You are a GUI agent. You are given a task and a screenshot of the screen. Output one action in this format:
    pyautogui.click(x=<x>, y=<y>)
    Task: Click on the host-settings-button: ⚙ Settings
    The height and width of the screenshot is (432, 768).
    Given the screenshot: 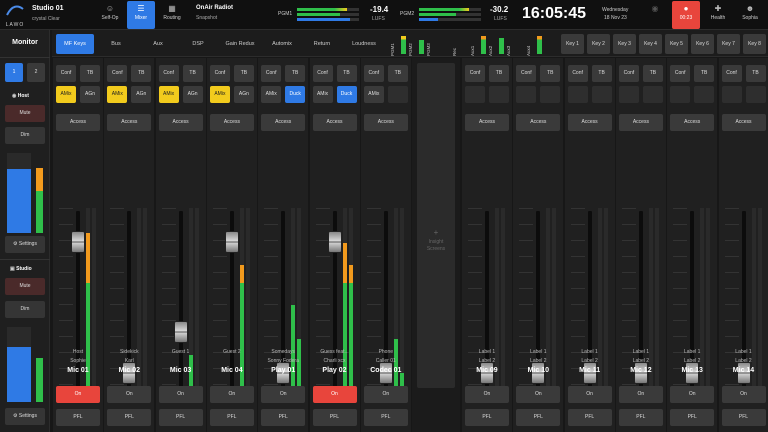 What is the action you would take?
    pyautogui.click(x=25, y=244)
    